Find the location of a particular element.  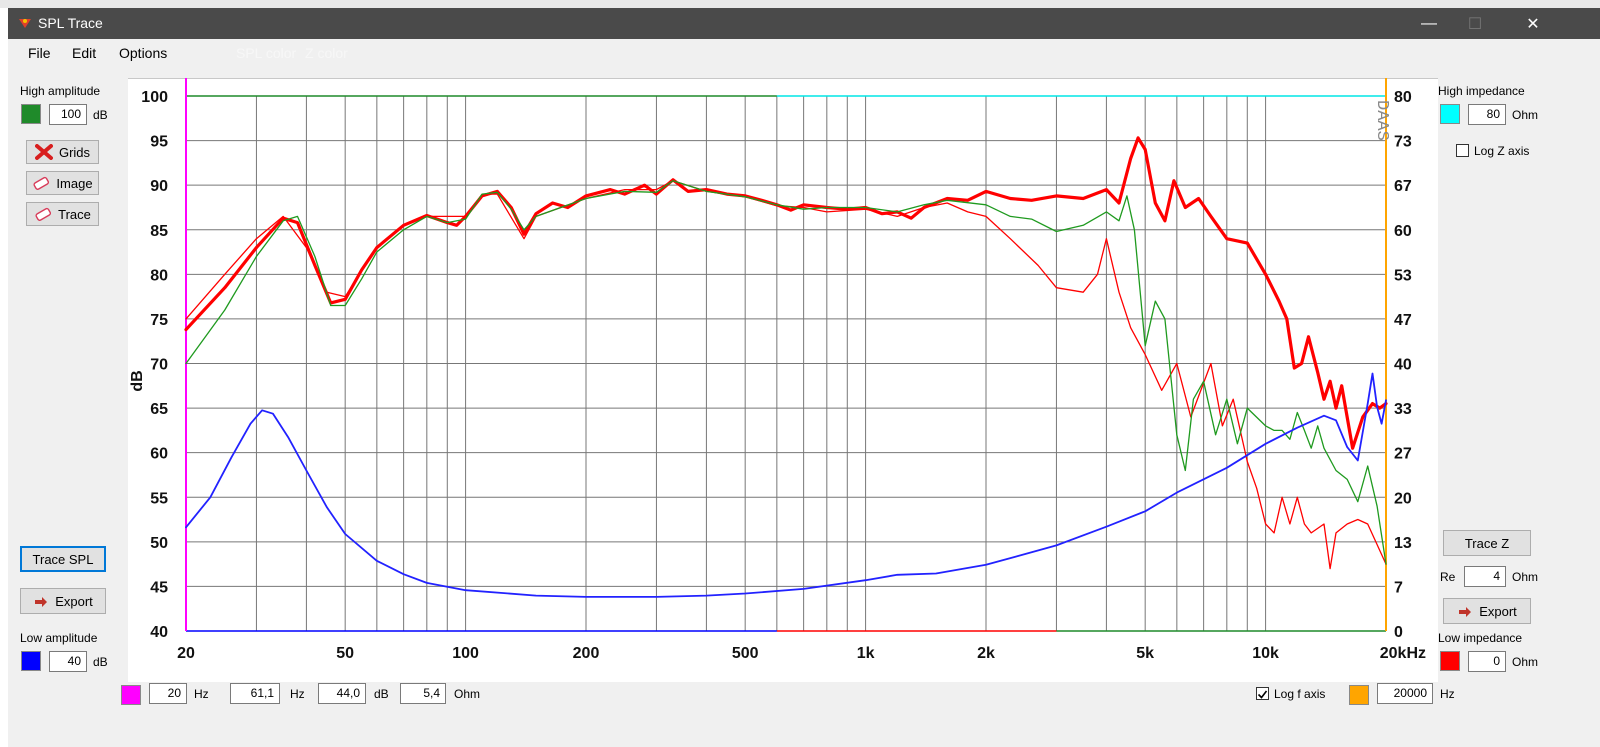

window-title: SPL Trace is located at coordinates (70, 23).